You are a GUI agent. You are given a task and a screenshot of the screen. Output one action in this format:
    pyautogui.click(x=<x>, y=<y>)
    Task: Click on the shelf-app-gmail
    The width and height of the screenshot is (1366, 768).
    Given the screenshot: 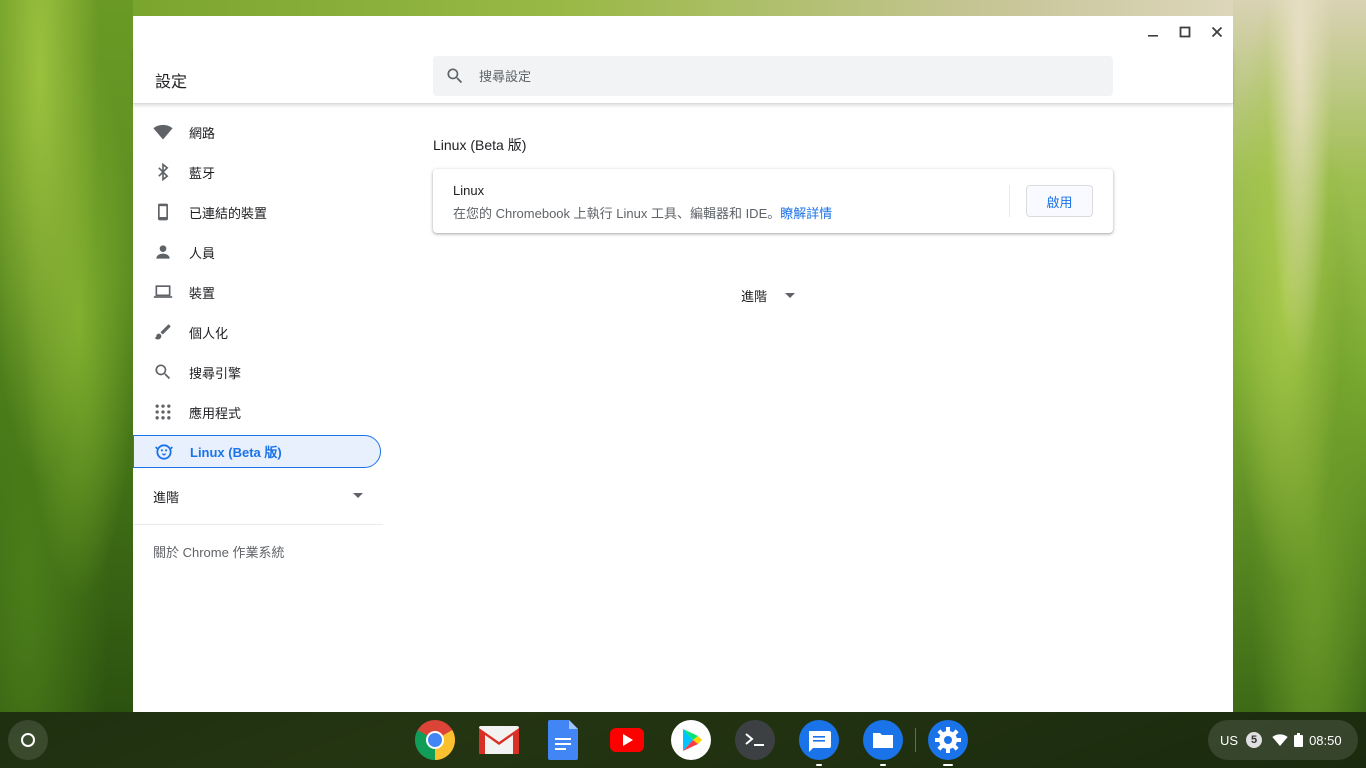 What is the action you would take?
    pyautogui.click(x=499, y=740)
    